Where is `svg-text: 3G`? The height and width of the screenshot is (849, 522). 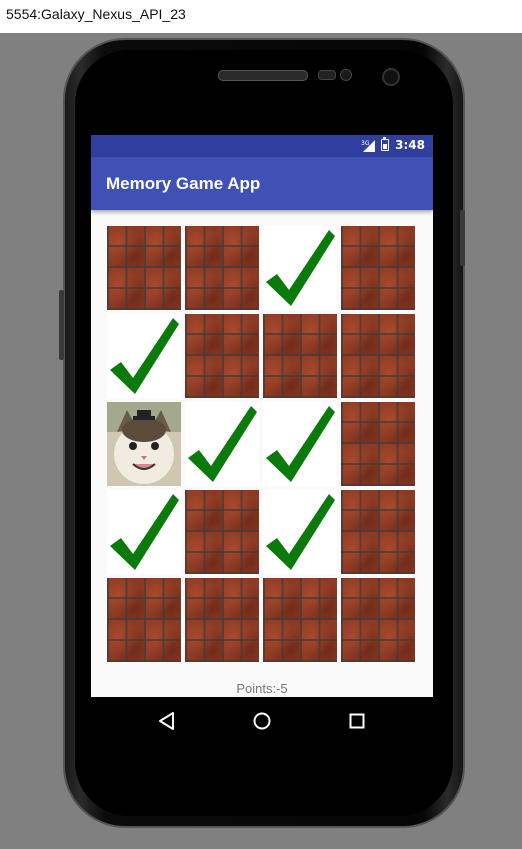 svg-text: 3G is located at coordinates (365, 143).